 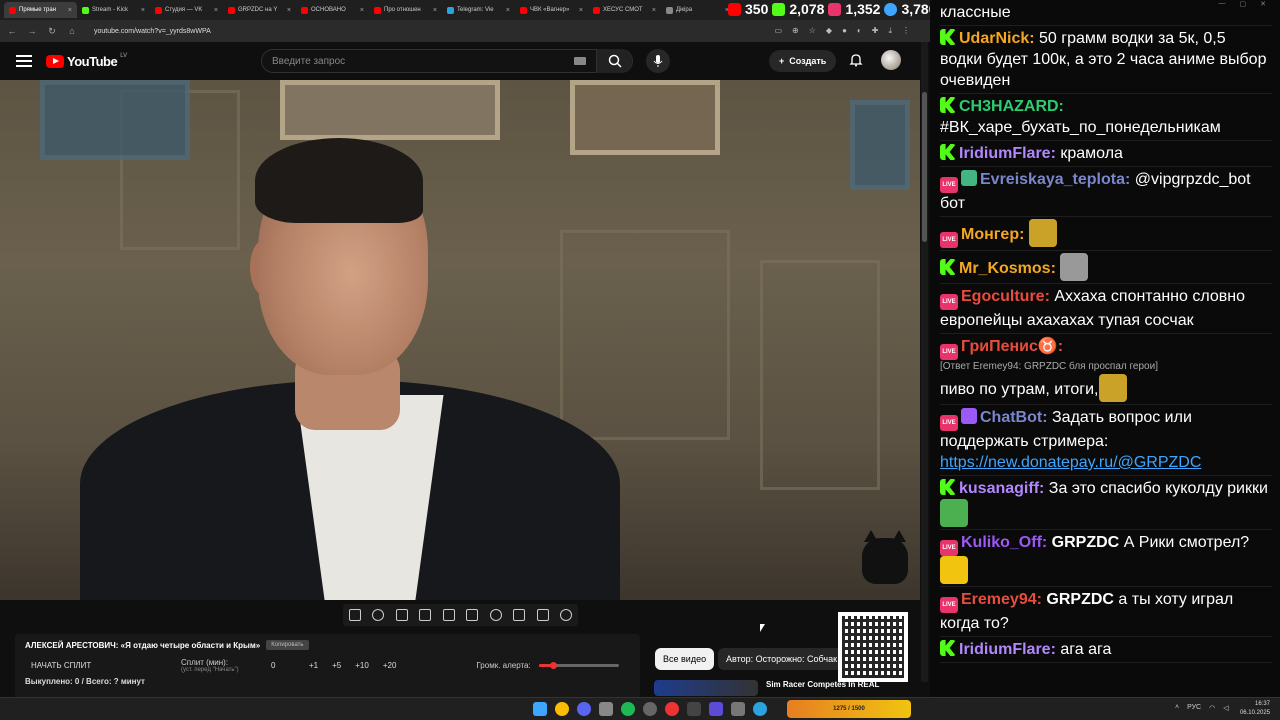 I want to click on increment-button: +20, so click(x=390, y=665).